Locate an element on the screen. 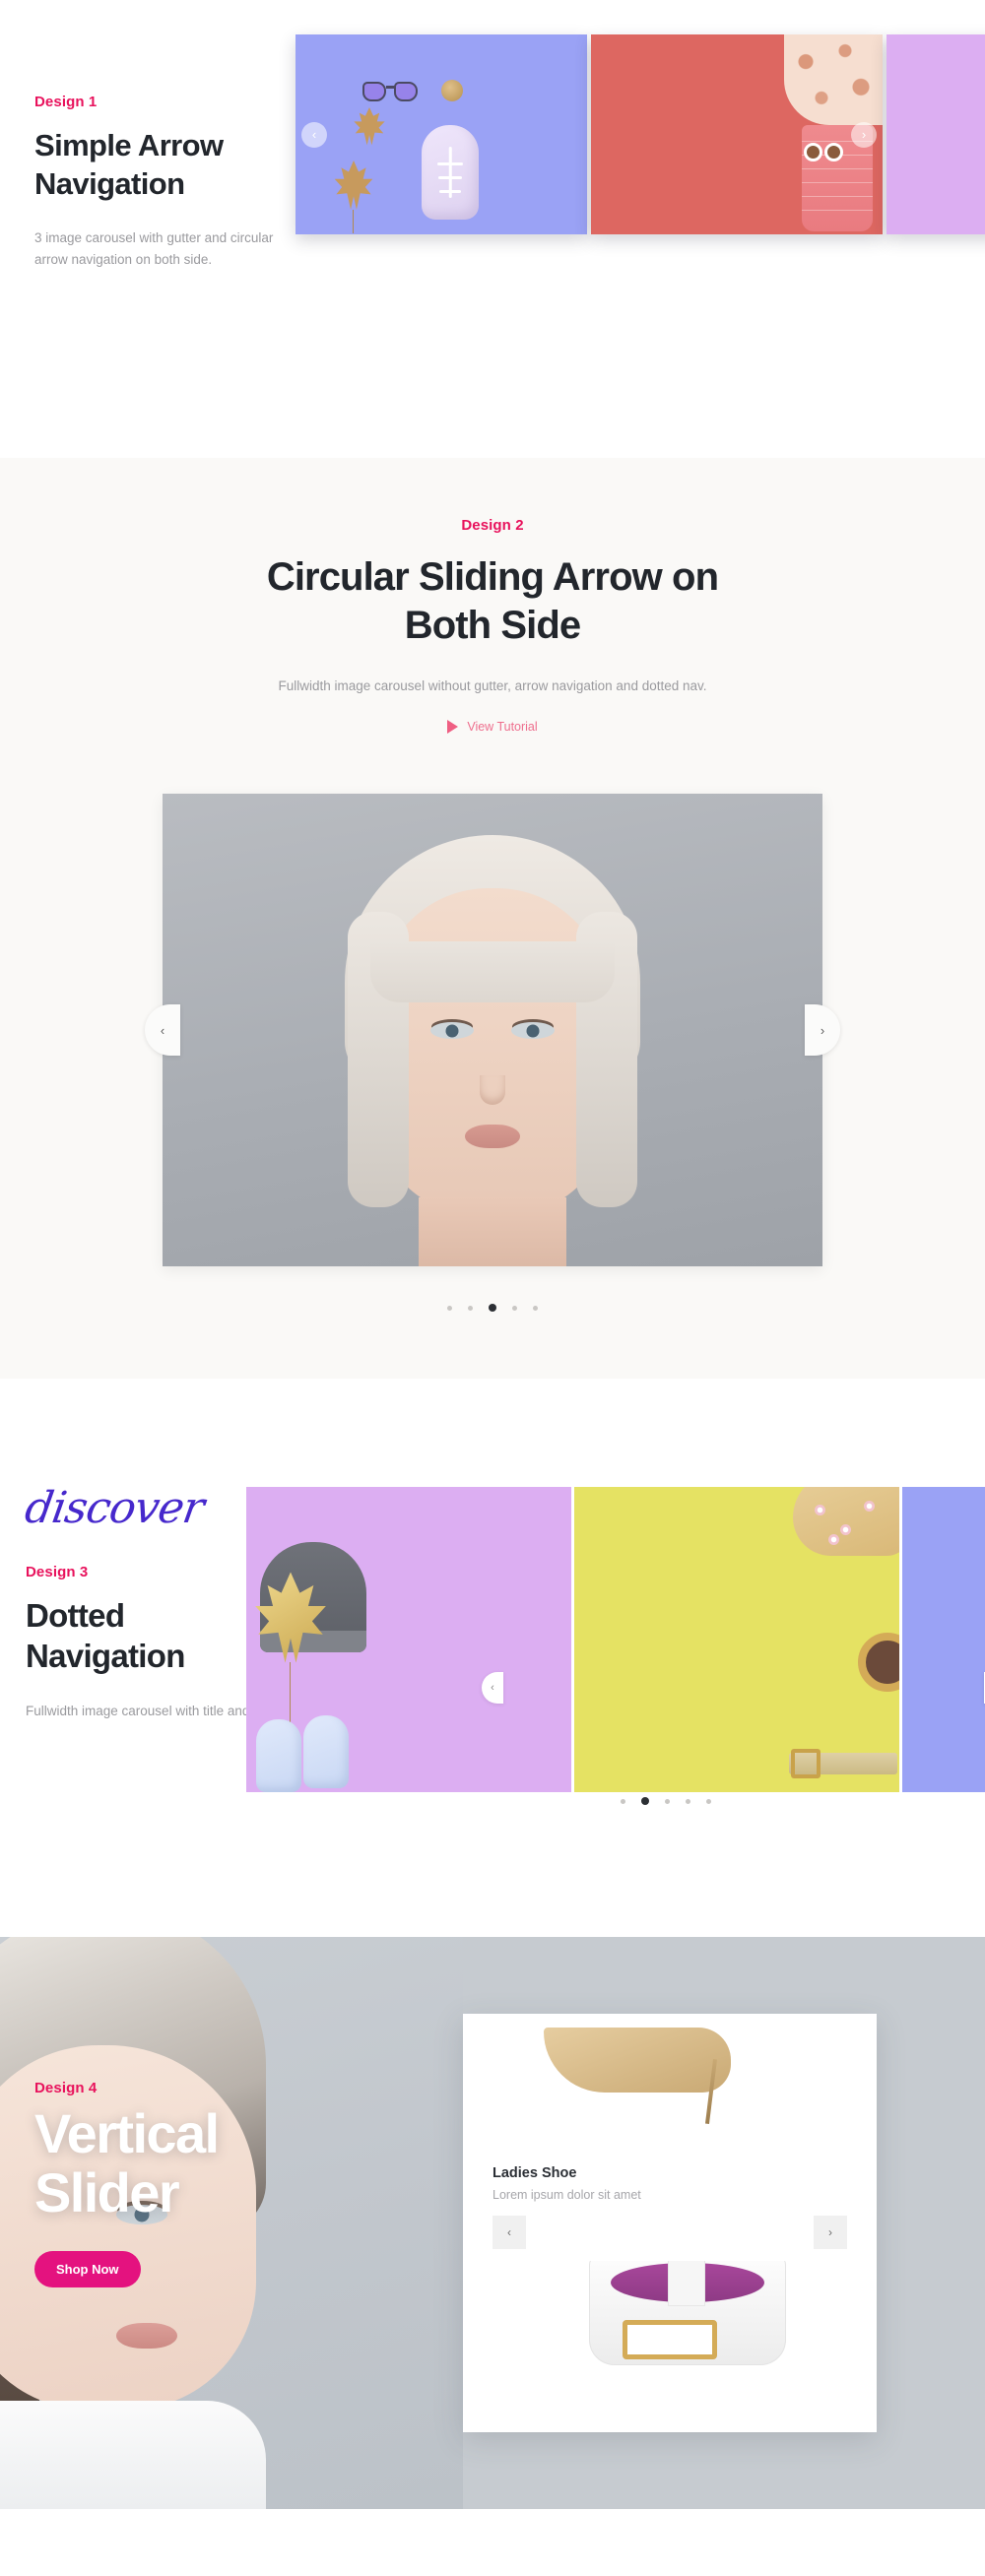 The image size is (985, 2576). design-1-prev-button: ‹ is located at coordinates (314, 134).